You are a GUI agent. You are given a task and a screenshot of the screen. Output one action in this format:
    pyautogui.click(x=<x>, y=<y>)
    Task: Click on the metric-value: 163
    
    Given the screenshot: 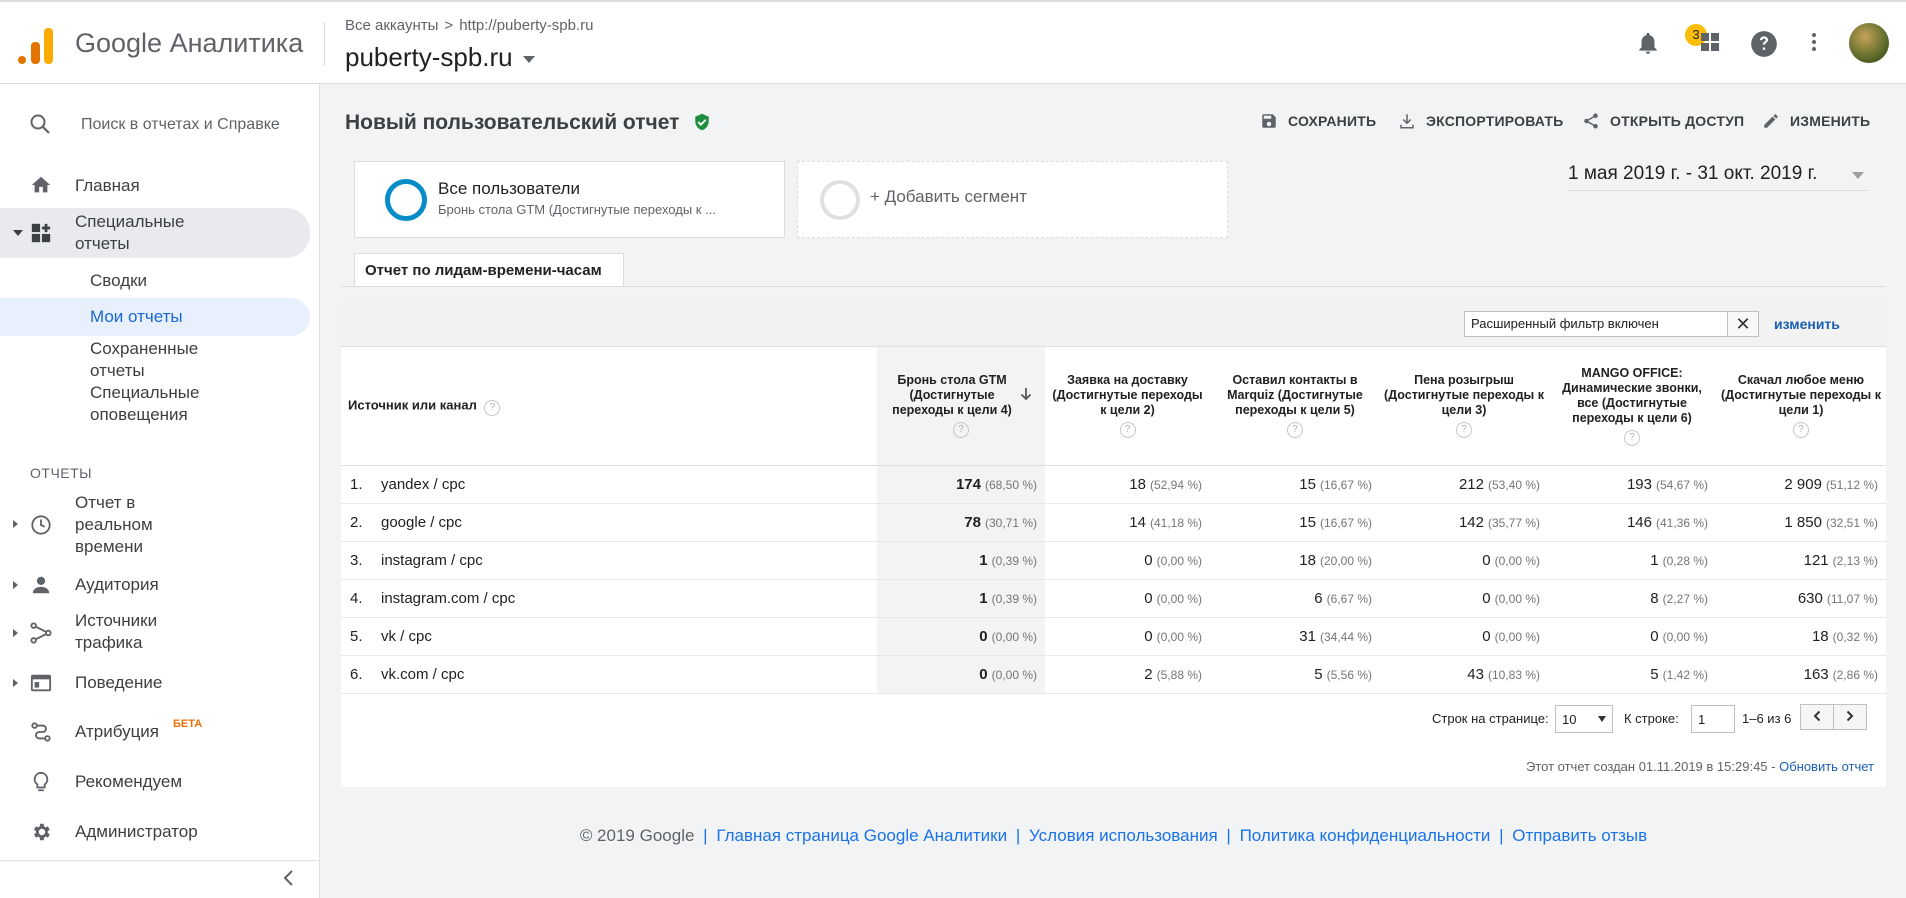 What is the action you would take?
    pyautogui.click(x=1816, y=674)
    